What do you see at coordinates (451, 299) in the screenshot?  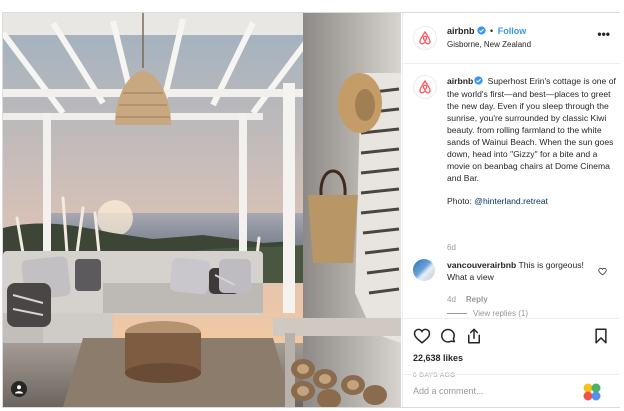 I see `comment-age: 4d` at bounding box center [451, 299].